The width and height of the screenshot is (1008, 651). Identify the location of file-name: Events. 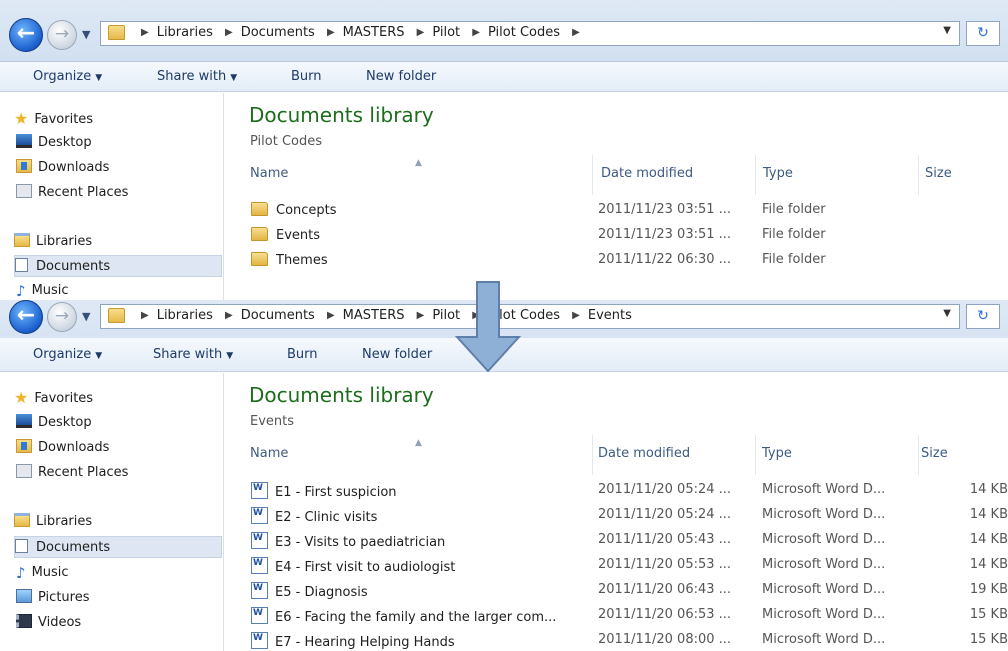
(298, 235).